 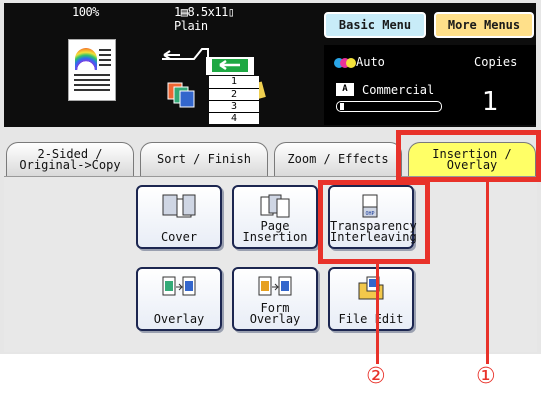 I want to click on overlay-button: Overlay, so click(x=179, y=299).